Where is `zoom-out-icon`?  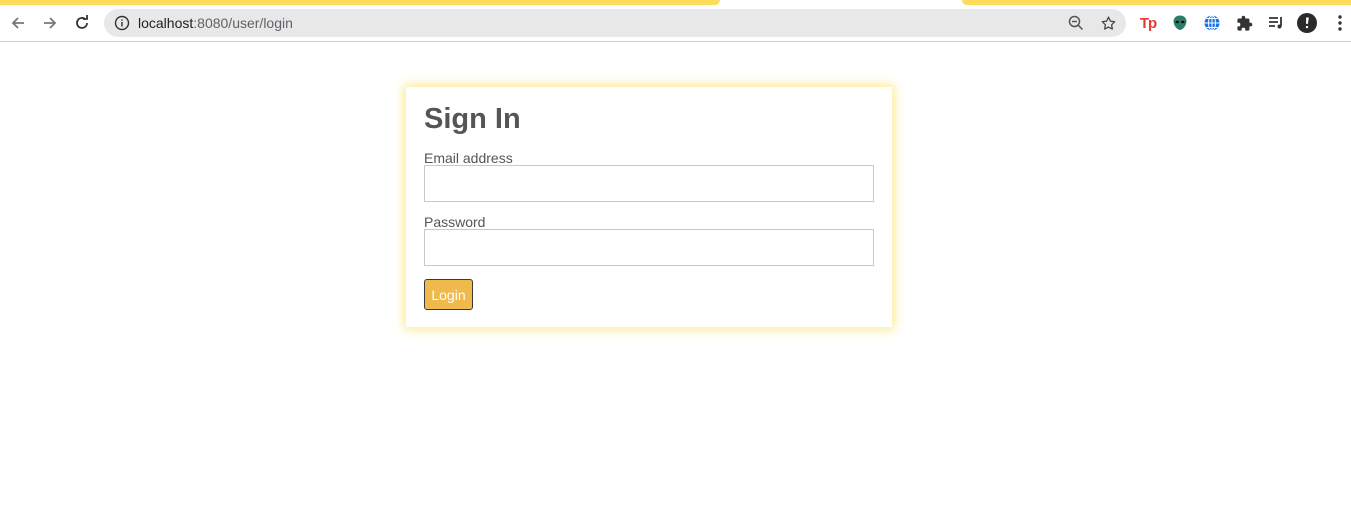
zoom-out-icon is located at coordinates (1076, 23).